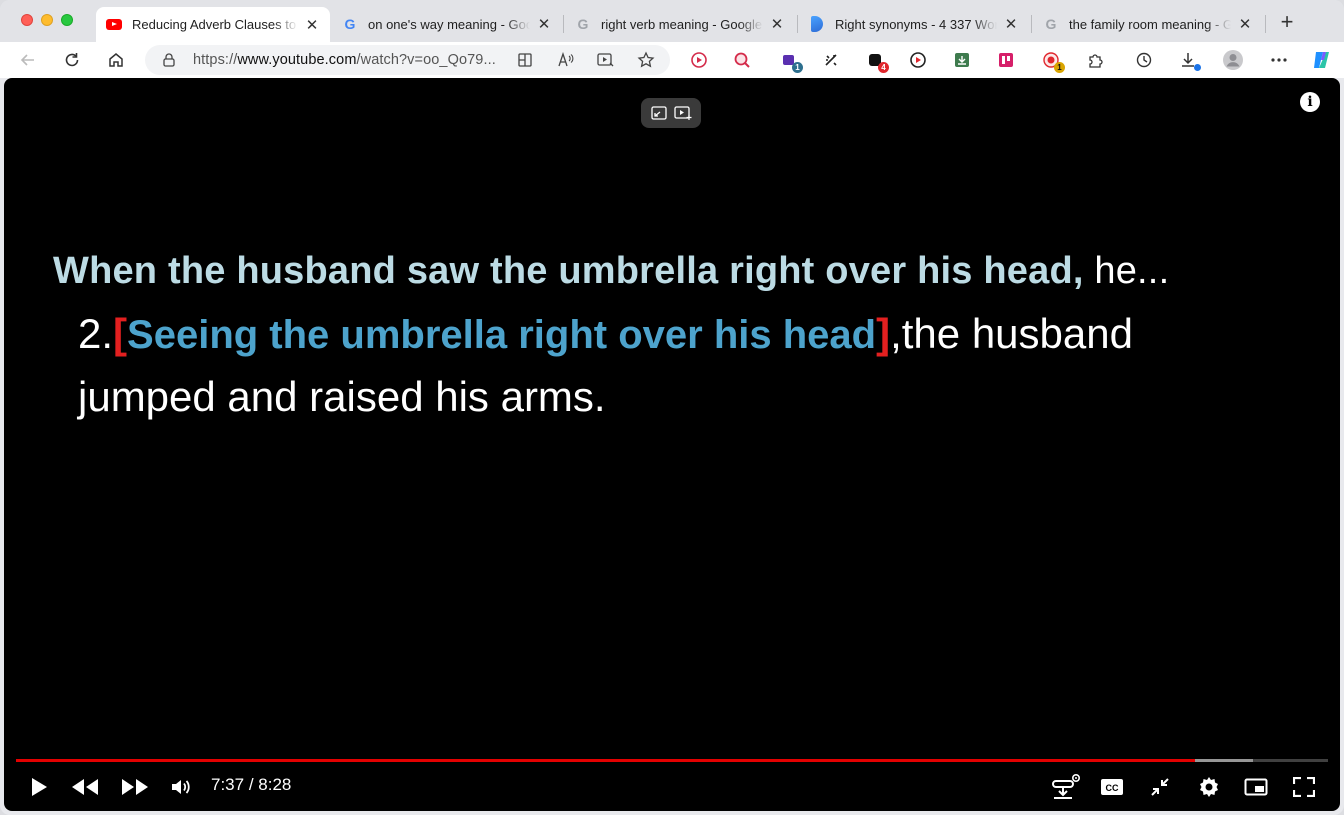 Image resolution: width=1344 pixels, height=815 pixels. What do you see at coordinates (39, 787) in the screenshot?
I see `play-button` at bounding box center [39, 787].